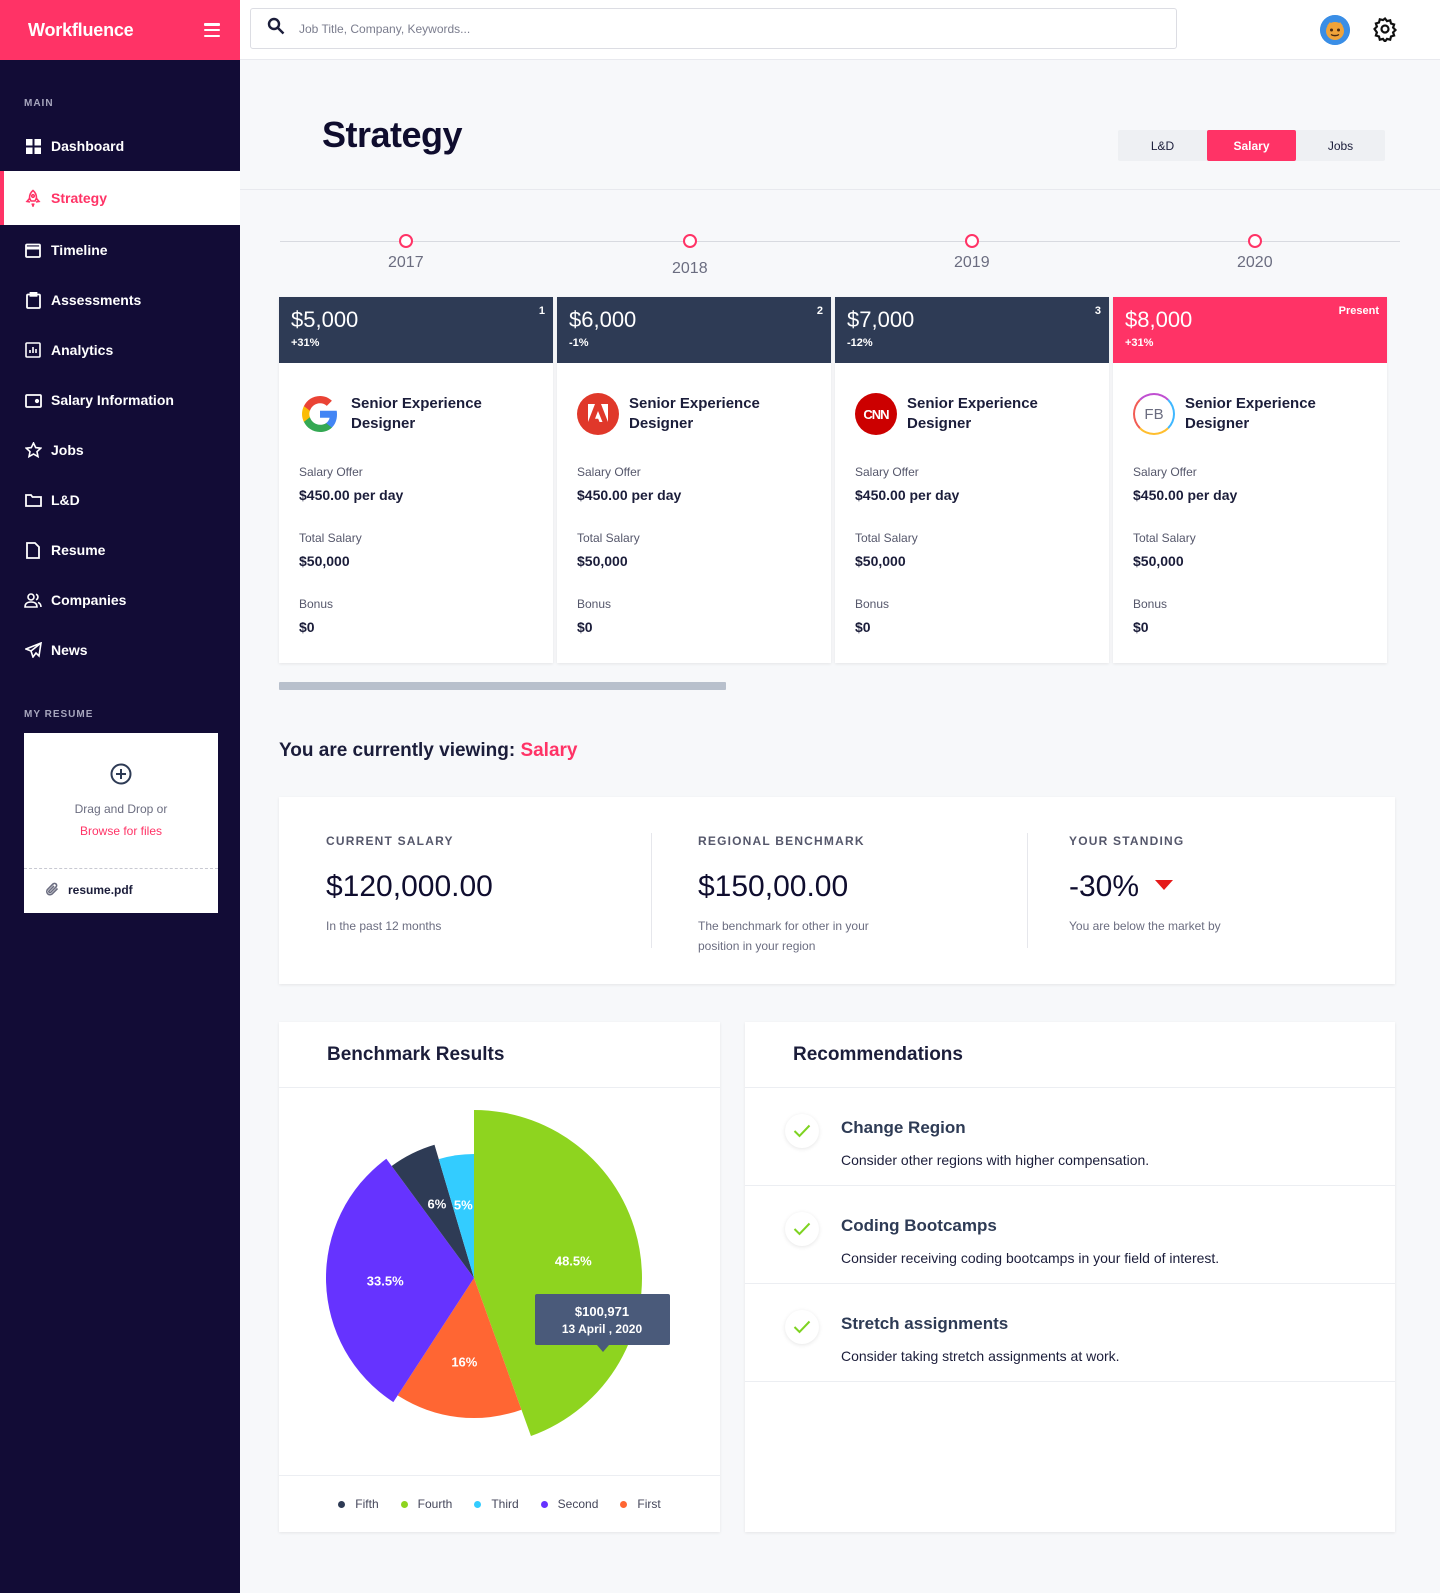  Describe the element at coordinates (881, 319) in the screenshot. I see `card-amount: $7,000` at that location.